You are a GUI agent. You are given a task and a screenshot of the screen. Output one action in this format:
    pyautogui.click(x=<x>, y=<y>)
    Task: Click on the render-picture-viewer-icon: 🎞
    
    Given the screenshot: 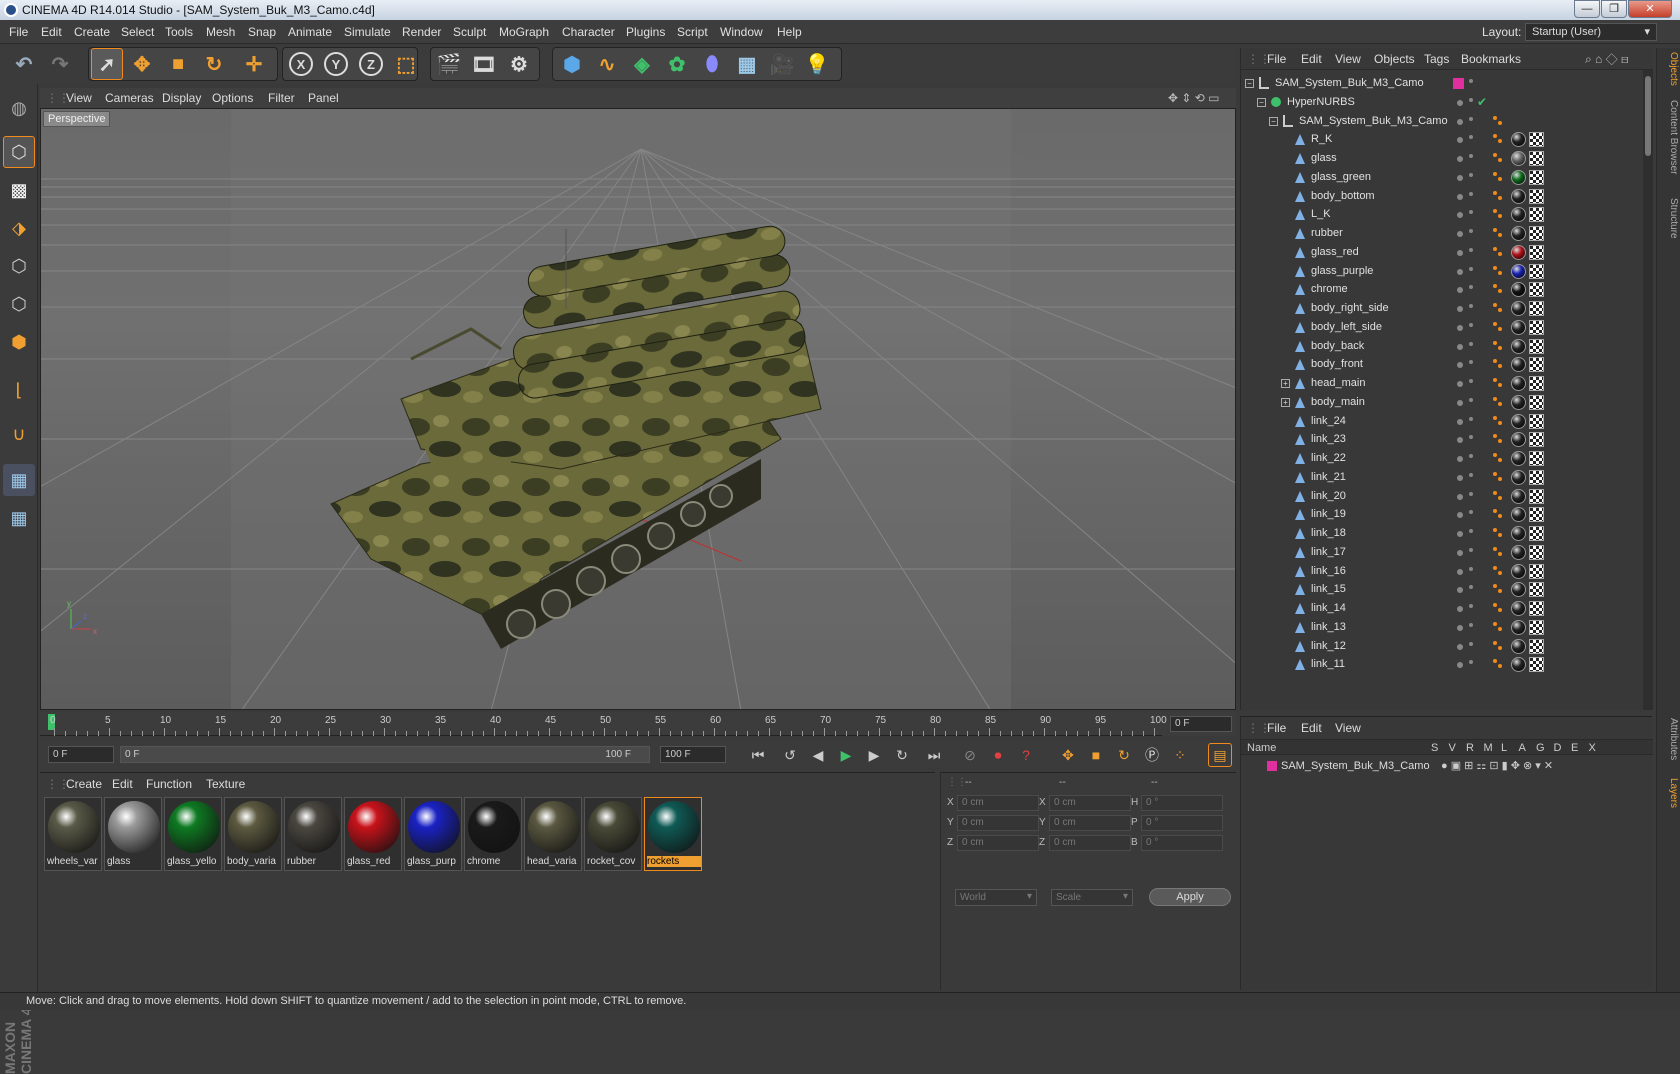 What is the action you would take?
    pyautogui.click(x=484, y=64)
    